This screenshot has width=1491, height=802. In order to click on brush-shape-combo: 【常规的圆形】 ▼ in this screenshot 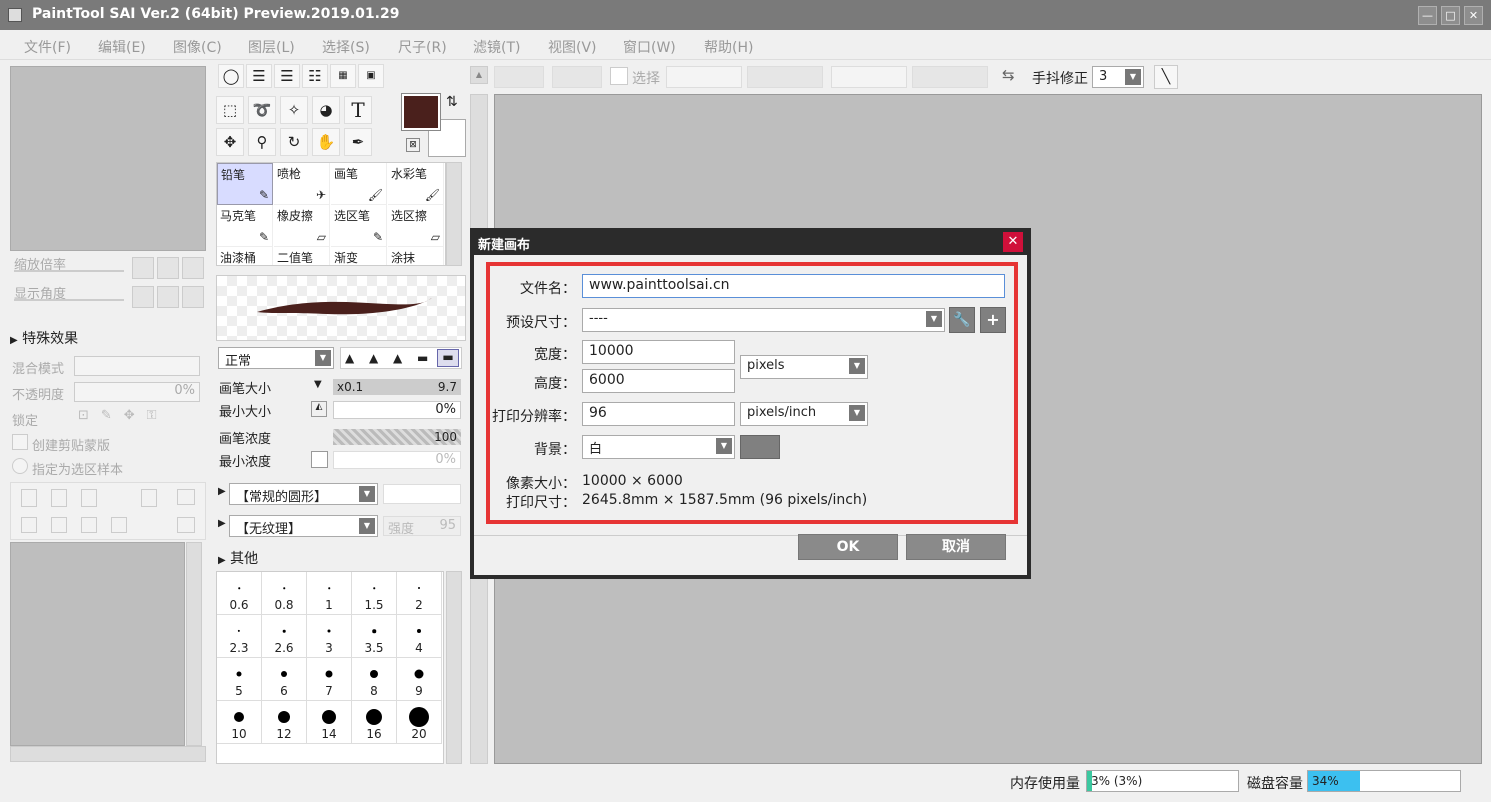, I will do `click(303, 494)`.